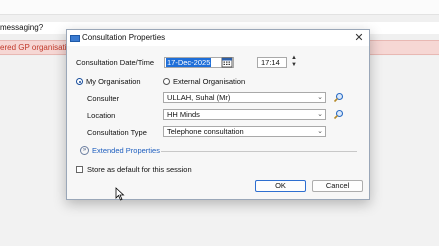 This screenshot has height=246, width=439. What do you see at coordinates (115, 62) in the screenshot?
I see `date-time-label: Consultation Date/Time` at bounding box center [115, 62].